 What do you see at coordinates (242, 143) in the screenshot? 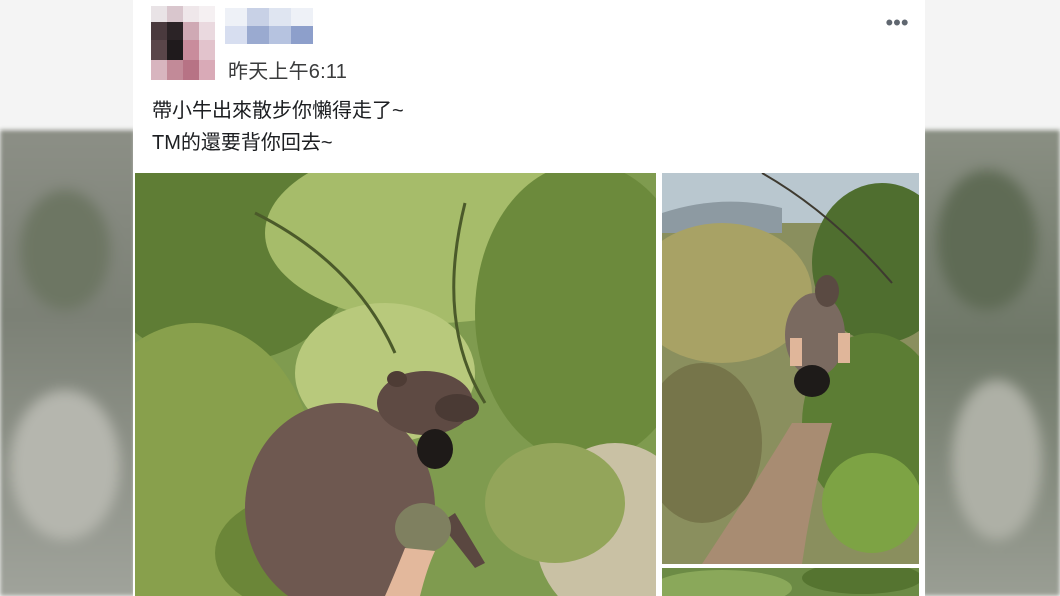
I see `post-text-line: TM的還要背你回去~` at bounding box center [242, 143].